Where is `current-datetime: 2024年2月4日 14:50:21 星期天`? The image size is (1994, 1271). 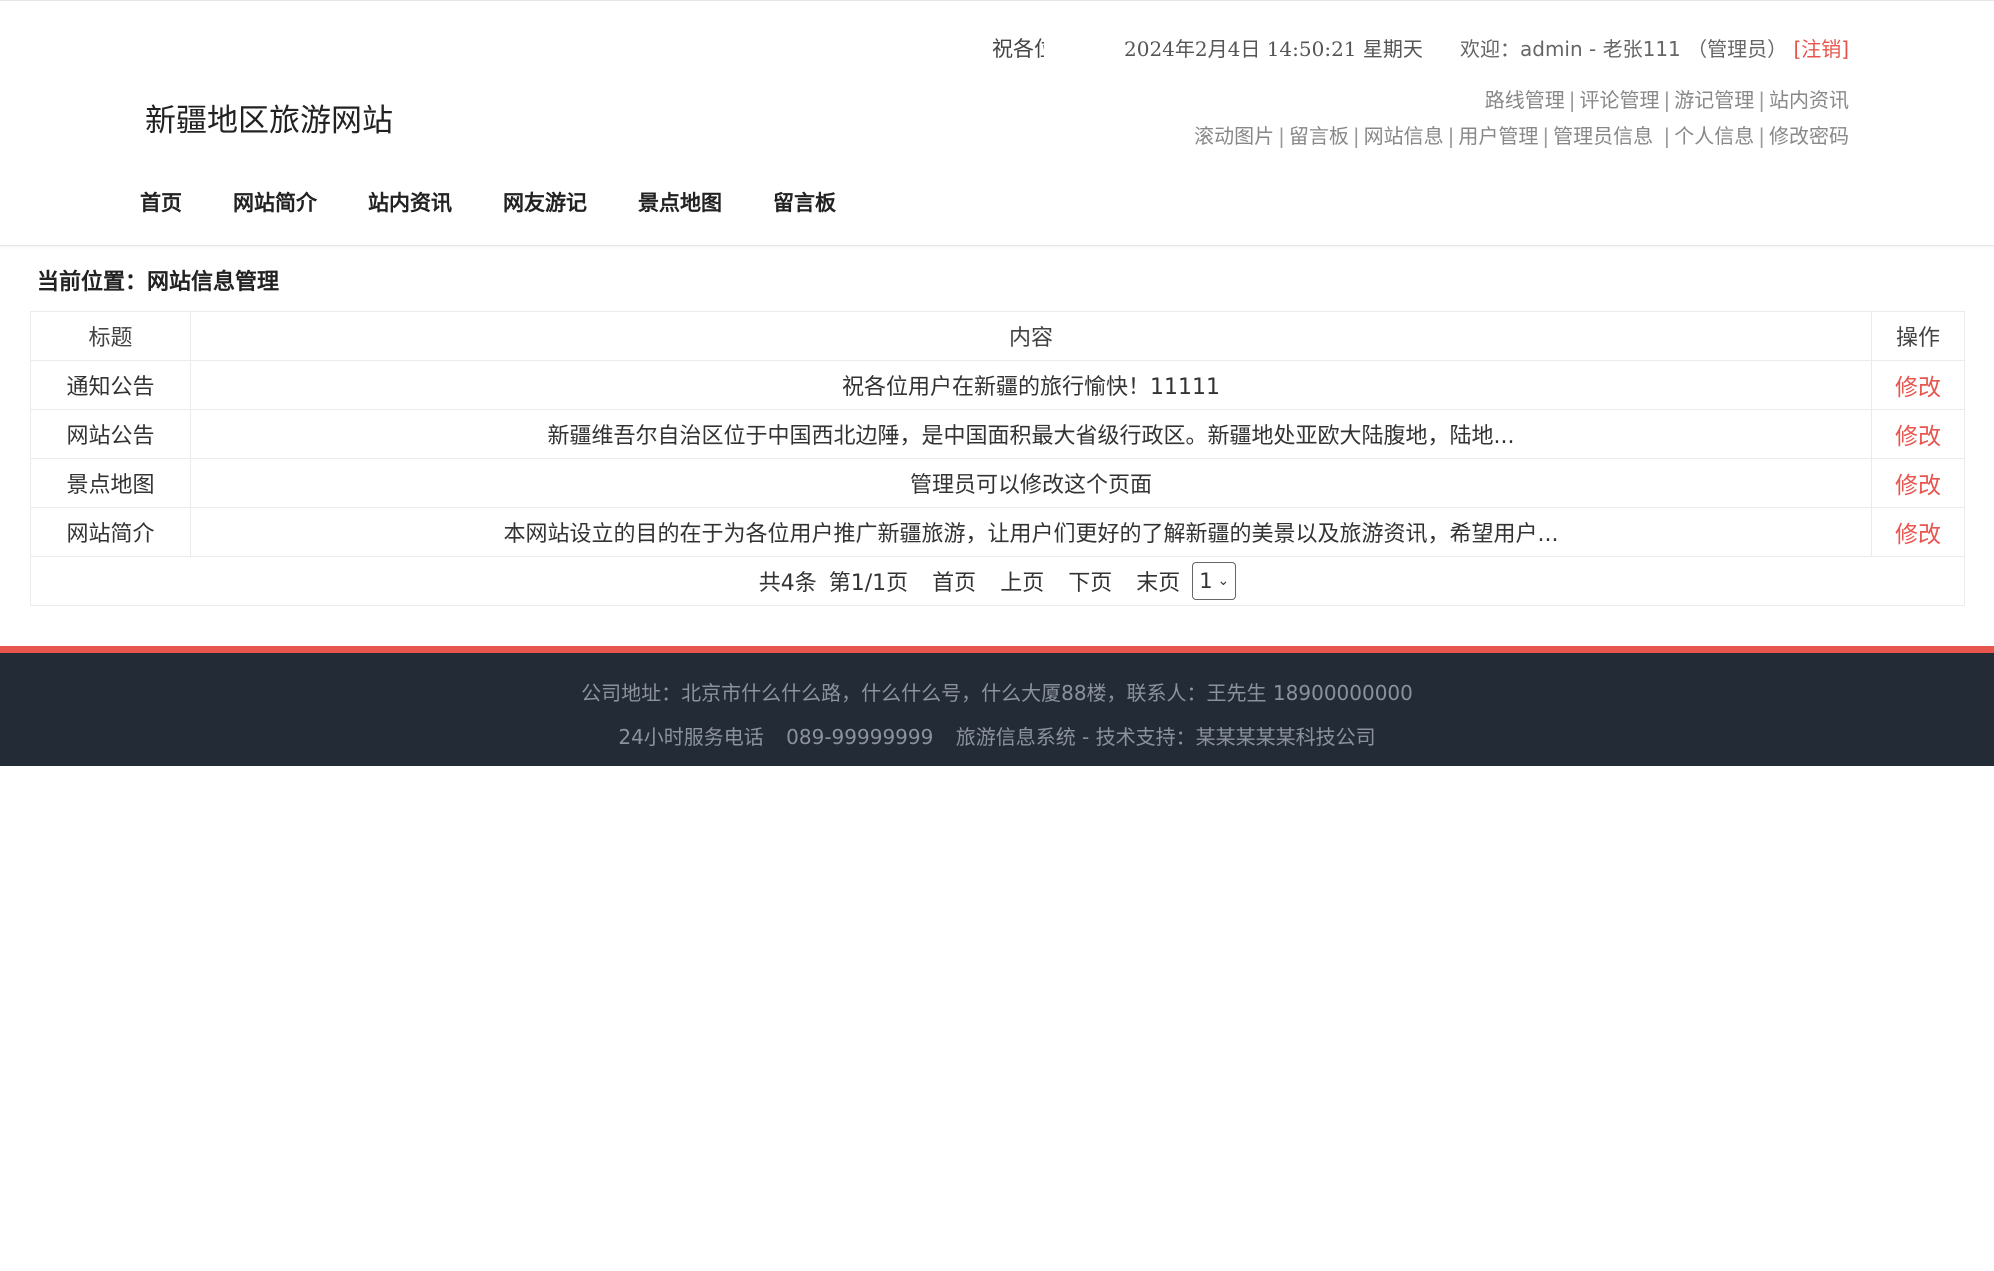 current-datetime: 2024年2月4日 14:50:21 星期天 is located at coordinates (1273, 49).